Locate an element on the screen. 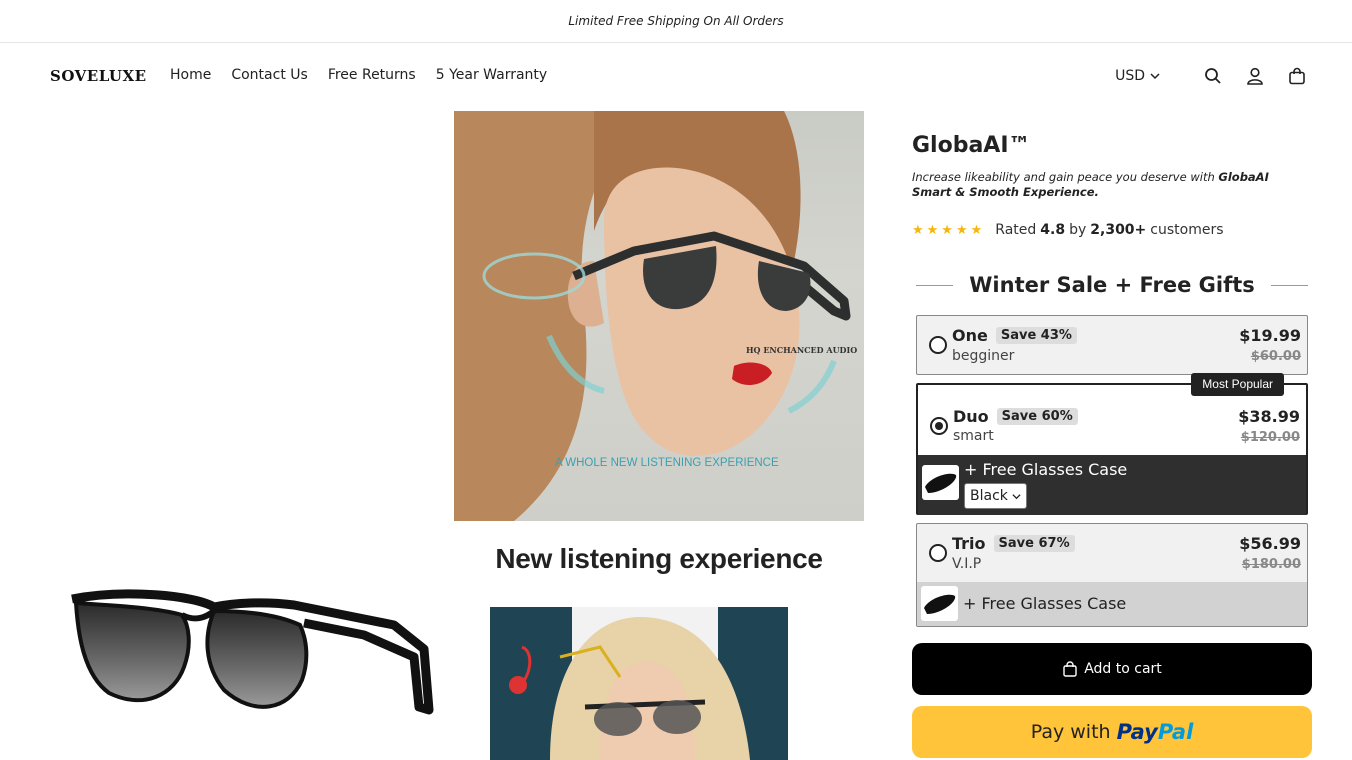 The height and width of the screenshot is (760, 1352). paypal-logo-pal: Pal is located at coordinates (1175, 732).